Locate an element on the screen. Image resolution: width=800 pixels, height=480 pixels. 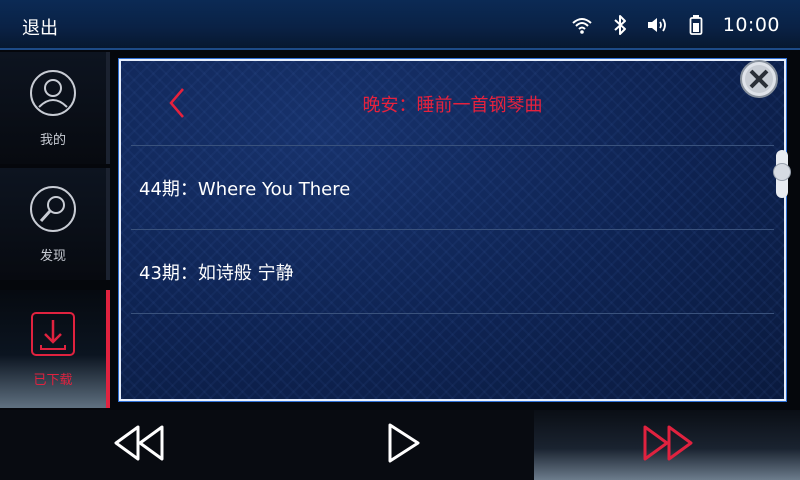
previous-icon is located at coordinates (140, 445).